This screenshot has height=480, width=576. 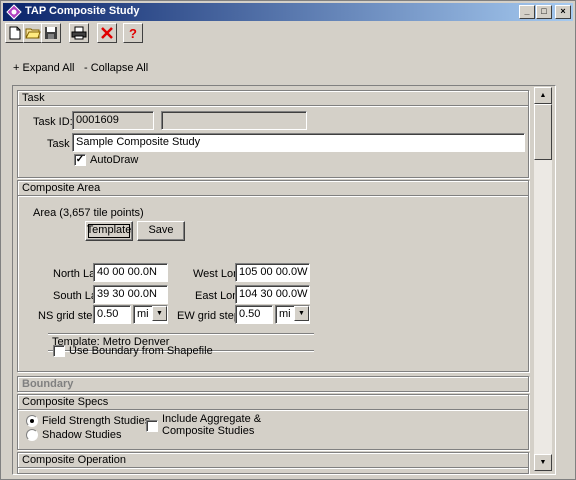 What do you see at coordinates (254, 314) in the screenshot?
I see `ew-grid-field: 0.50` at bounding box center [254, 314].